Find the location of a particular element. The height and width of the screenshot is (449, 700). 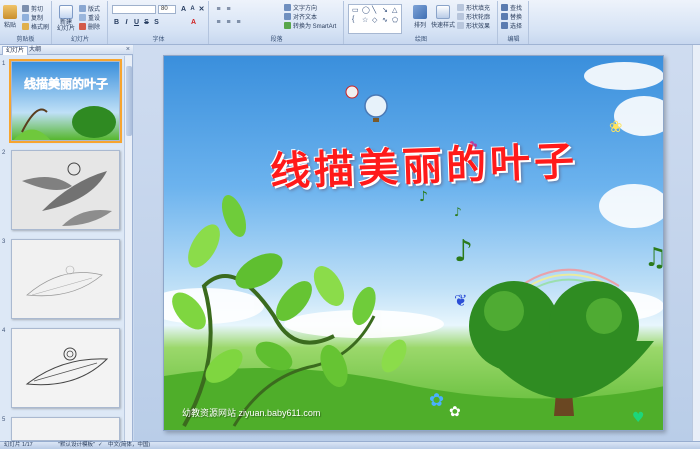

rectangle-icon: ▭ is located at coordinates (355, 10).